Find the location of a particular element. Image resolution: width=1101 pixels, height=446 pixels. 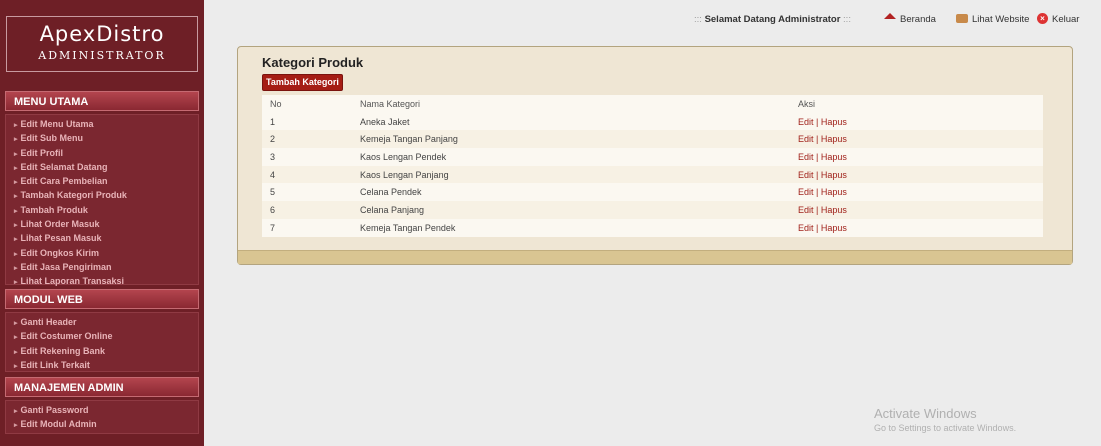

website-icon is located at coordinates (962, 18).